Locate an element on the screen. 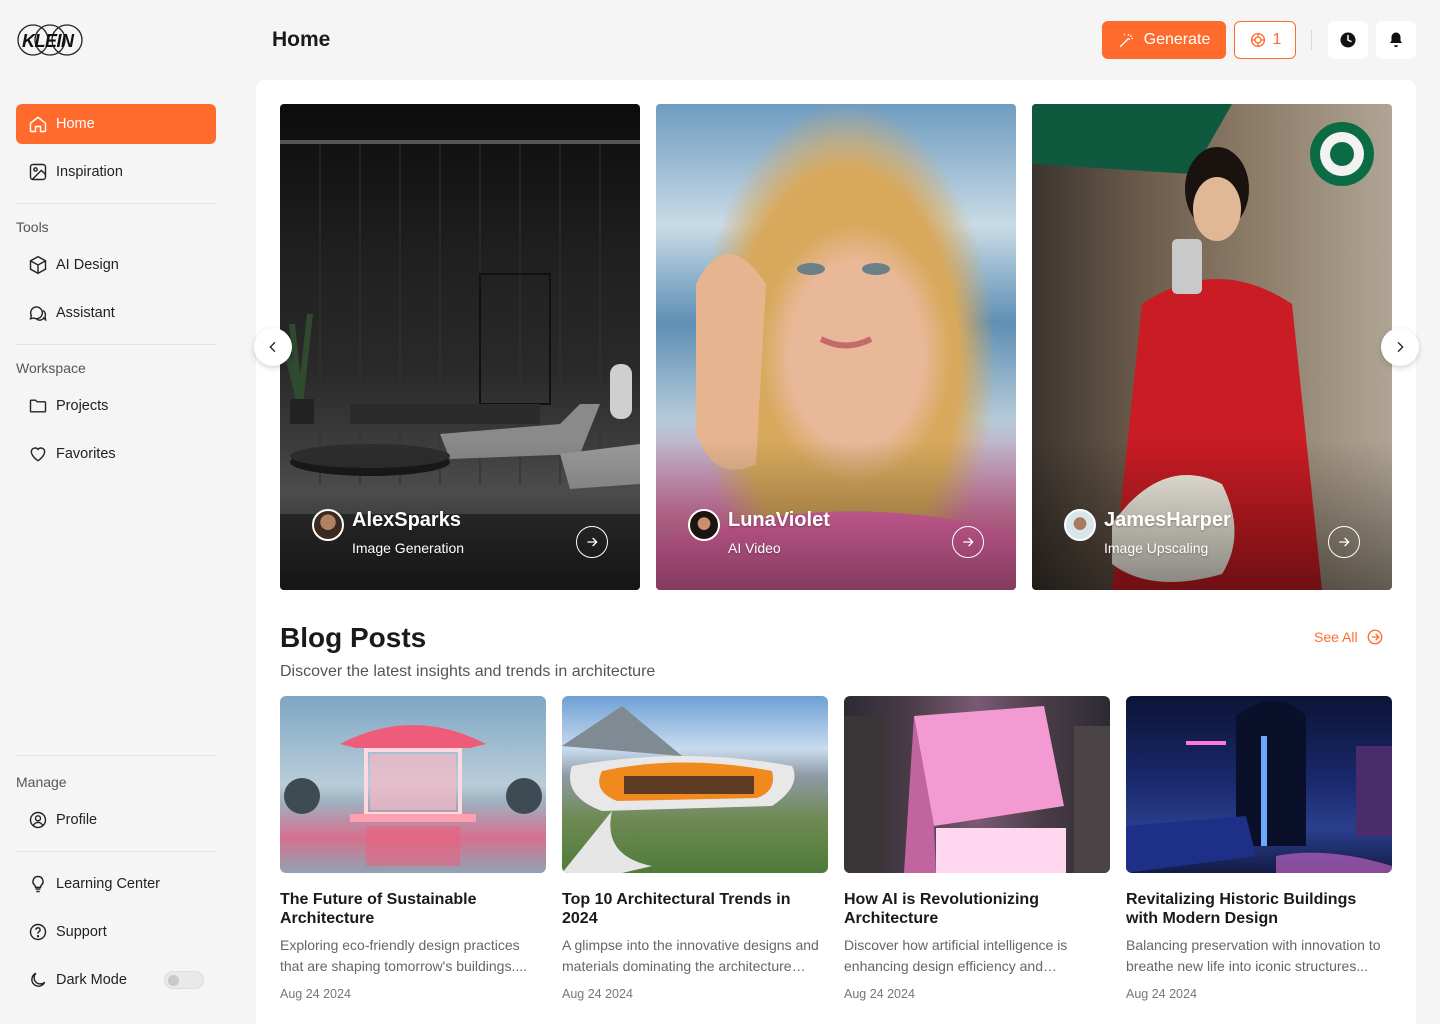 This screenshot has height=1024, width=1440. section-label-manage: Manage is located at coordinates (41, 782).